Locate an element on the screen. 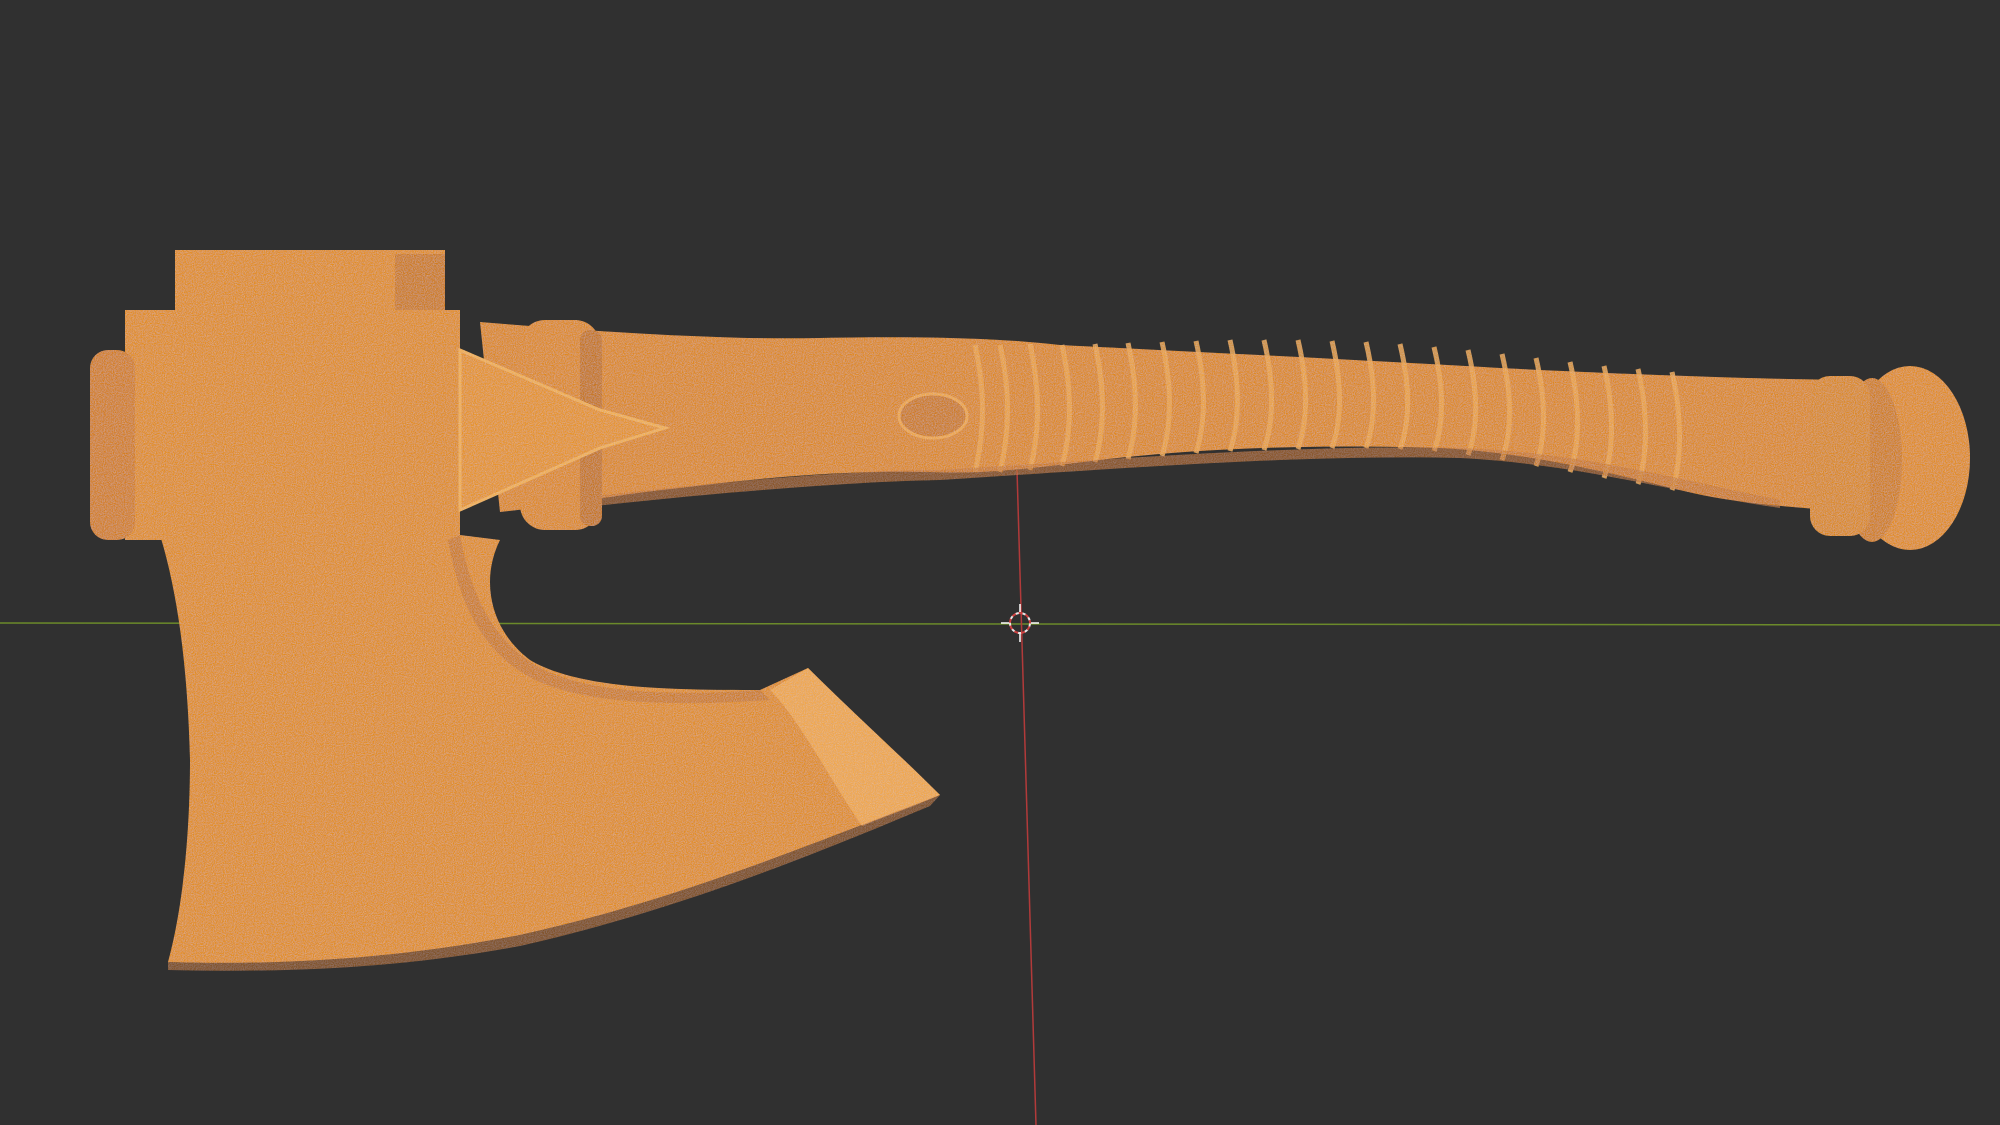 The width and height of the screenshot is (2000, 1125). axe-collar-emblem is located at coordinates (933, 416).